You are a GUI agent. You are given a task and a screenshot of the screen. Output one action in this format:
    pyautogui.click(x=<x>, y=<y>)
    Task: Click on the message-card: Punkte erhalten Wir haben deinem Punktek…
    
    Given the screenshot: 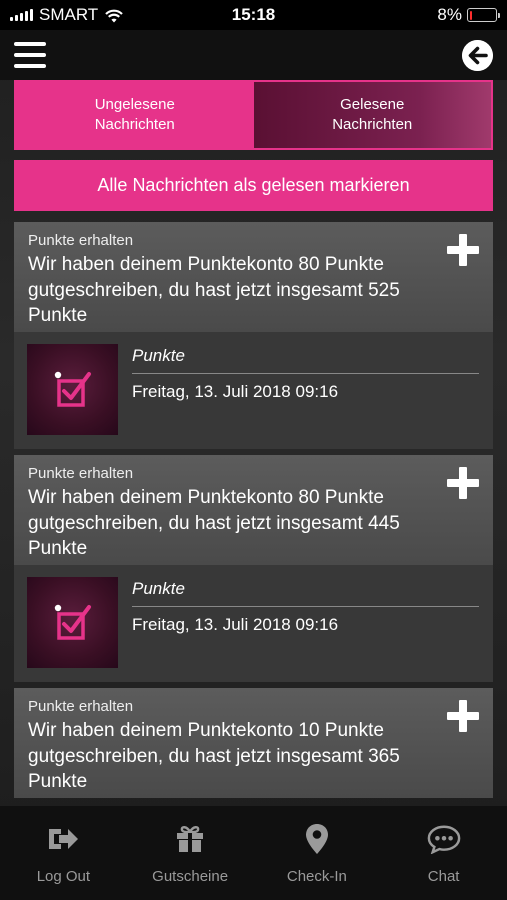 What is the action you would take?
    pyautogui.click(x=253, y=743)
    